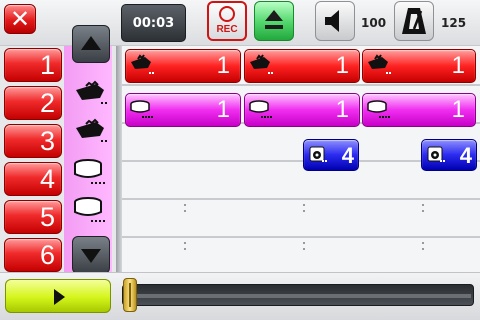 The width and height of the screenshot is (480, 320). Describe the element at coordinates (47, 179) in the screenshot. I see `track-label: 4` at that location.